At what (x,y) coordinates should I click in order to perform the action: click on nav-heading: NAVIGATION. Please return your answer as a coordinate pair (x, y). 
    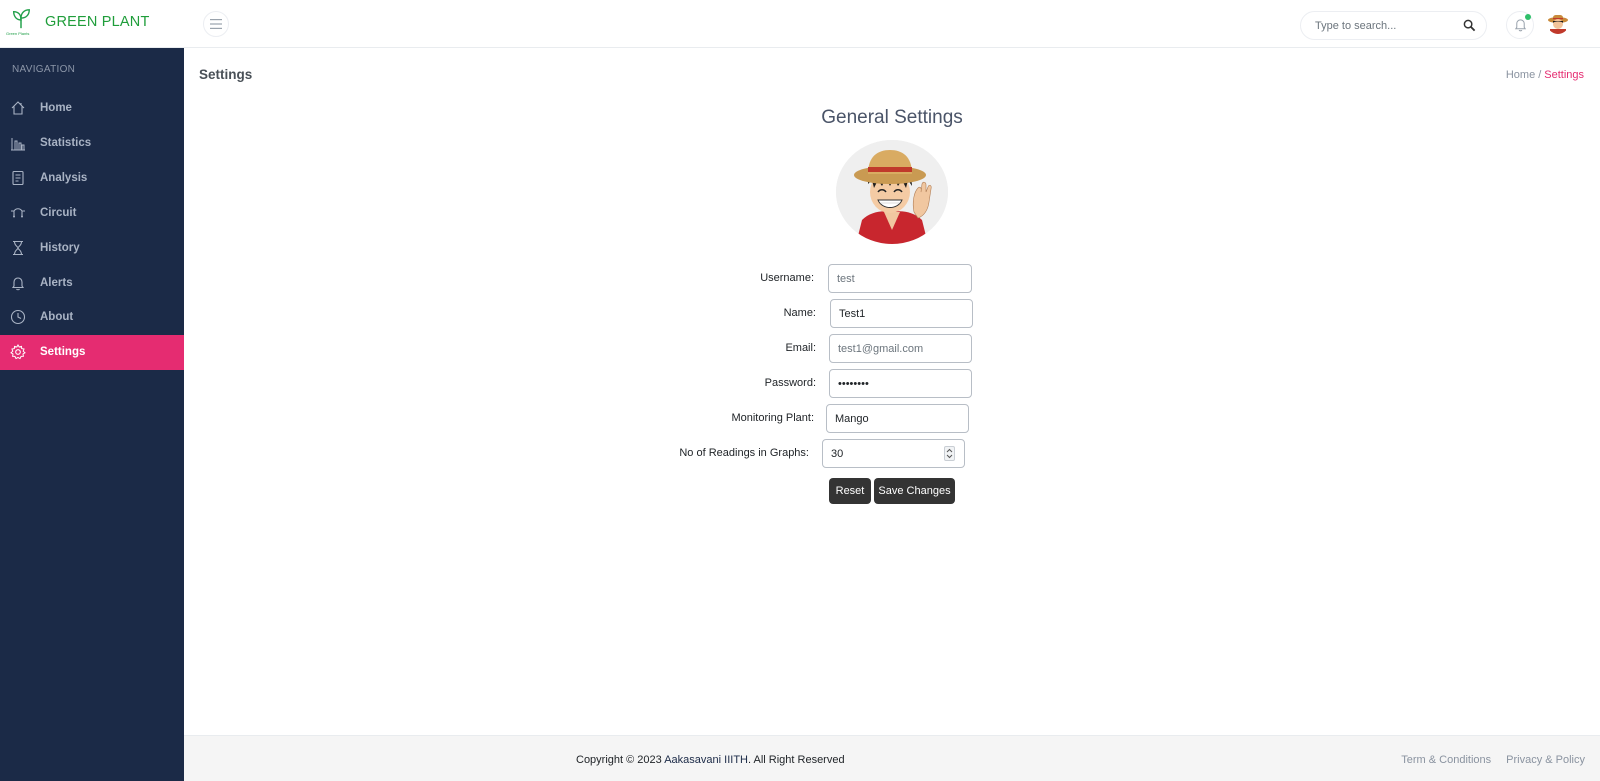
    Looking at the image, I should click on (44, 69).